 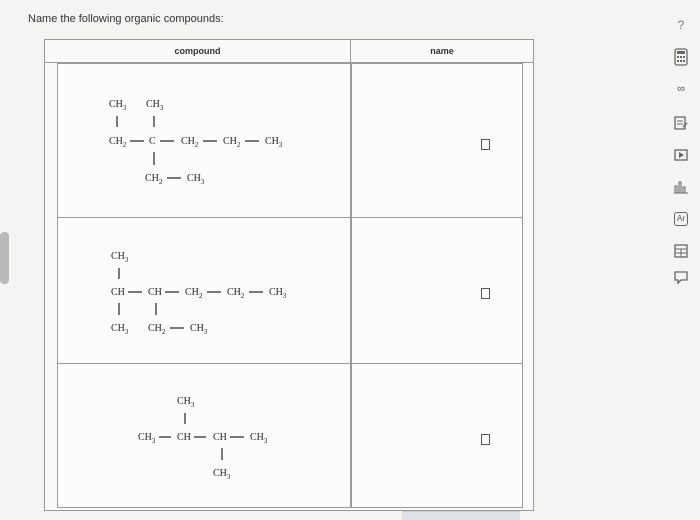 I want to click on scroll-handle, so click(x=4, y=258).